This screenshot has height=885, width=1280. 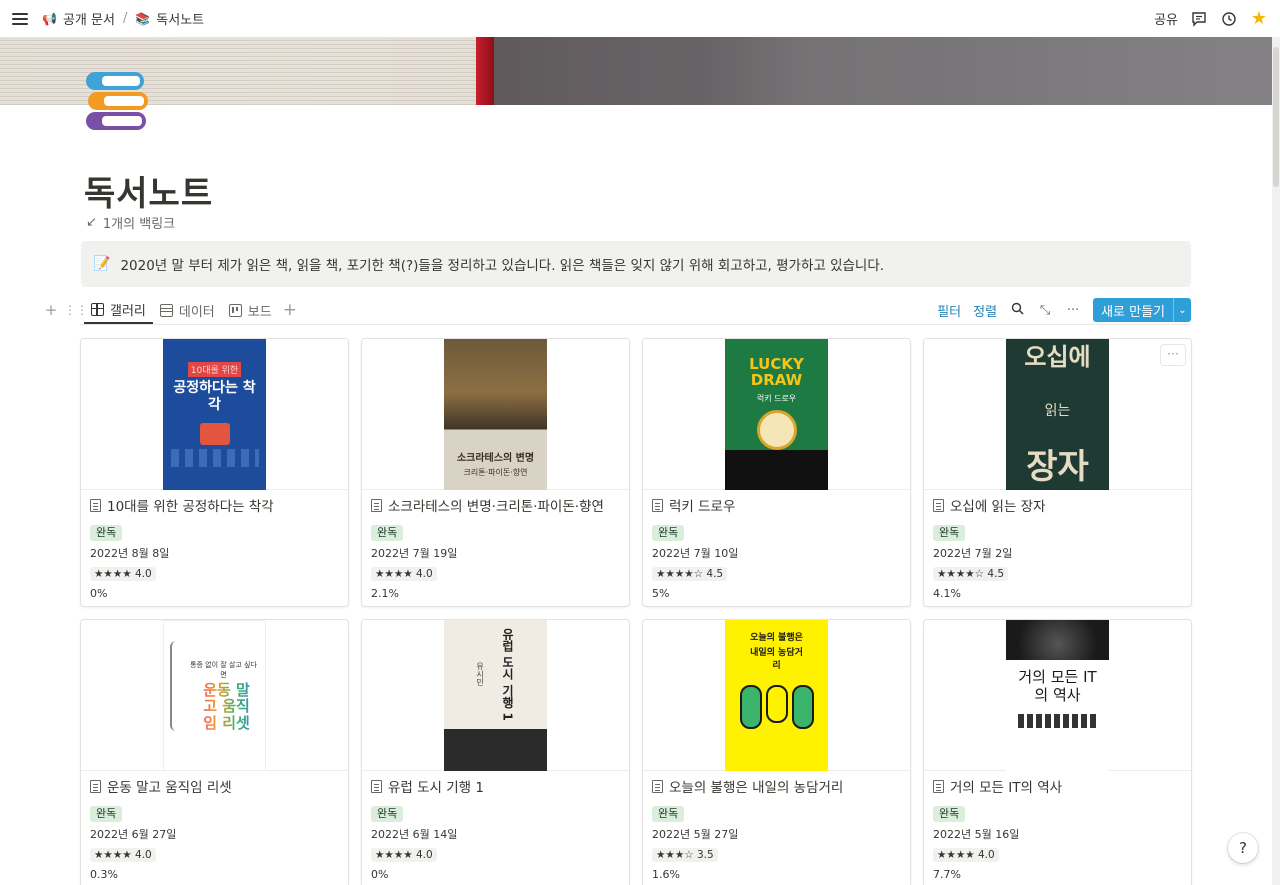 I want to click on progress-value: 7.7%, so click(x=947, y=874).